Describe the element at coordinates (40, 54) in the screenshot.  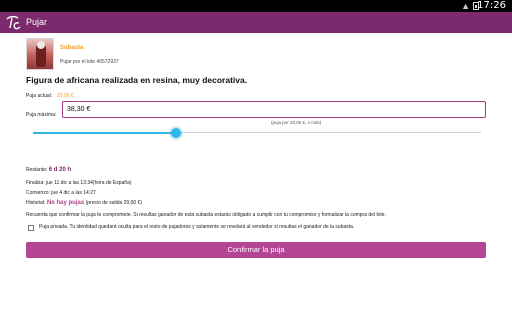
I see `item-thumbnail` at that location.